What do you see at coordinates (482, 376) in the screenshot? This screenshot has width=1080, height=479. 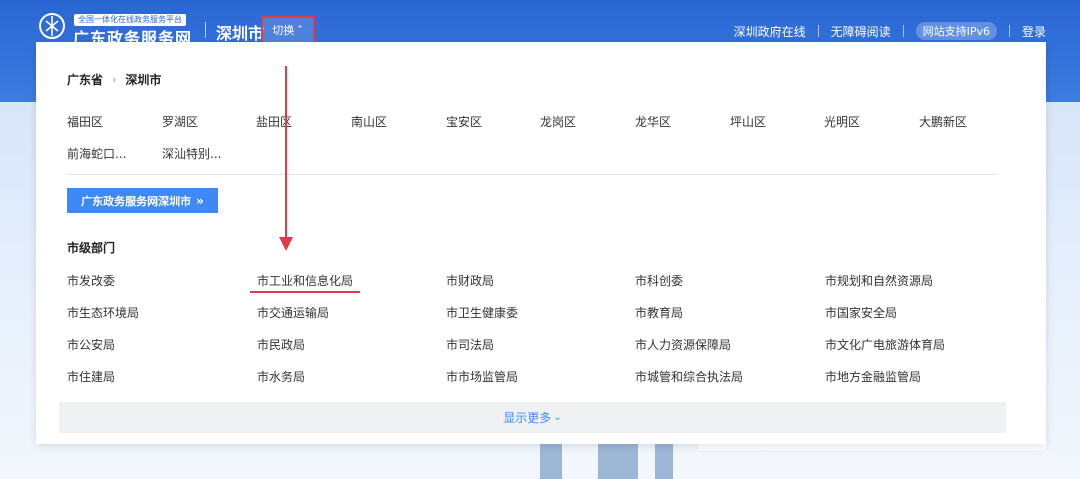 I see `department-link: 市市场监管局` at bounding box center [482, 376].